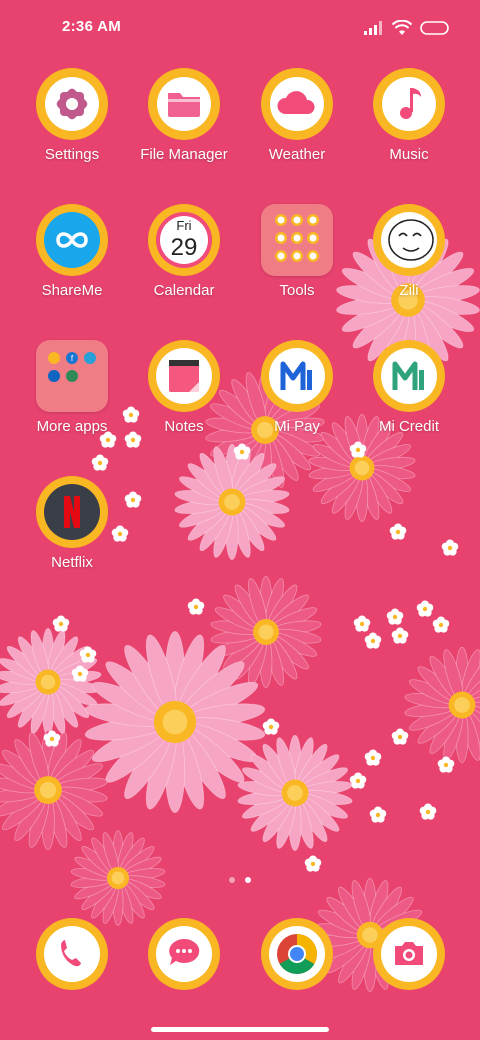 Image resolution: width=480 pixels, height=1040 pixels. Describe the element at coordinates (184, 247) in the screenshot. I see `calendar-date: 29` at that location.